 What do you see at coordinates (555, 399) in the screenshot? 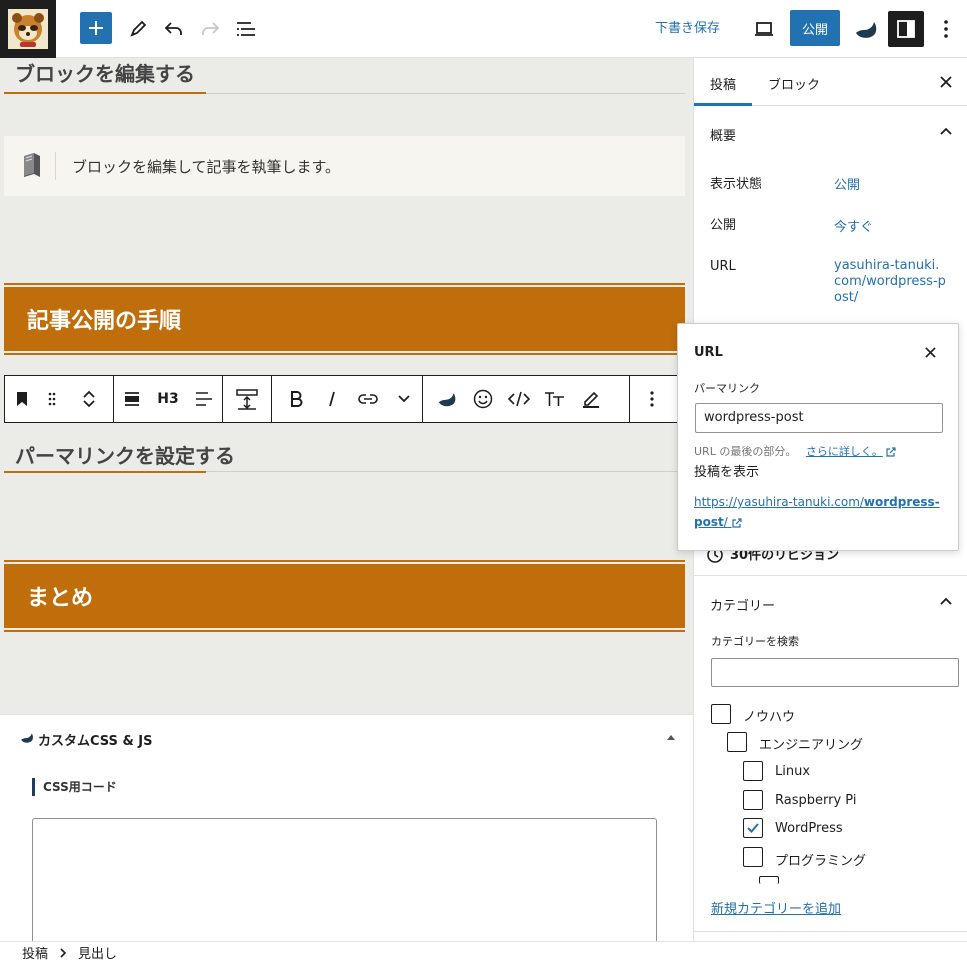
I see `font-size-button` at bounding box center [555, 399].